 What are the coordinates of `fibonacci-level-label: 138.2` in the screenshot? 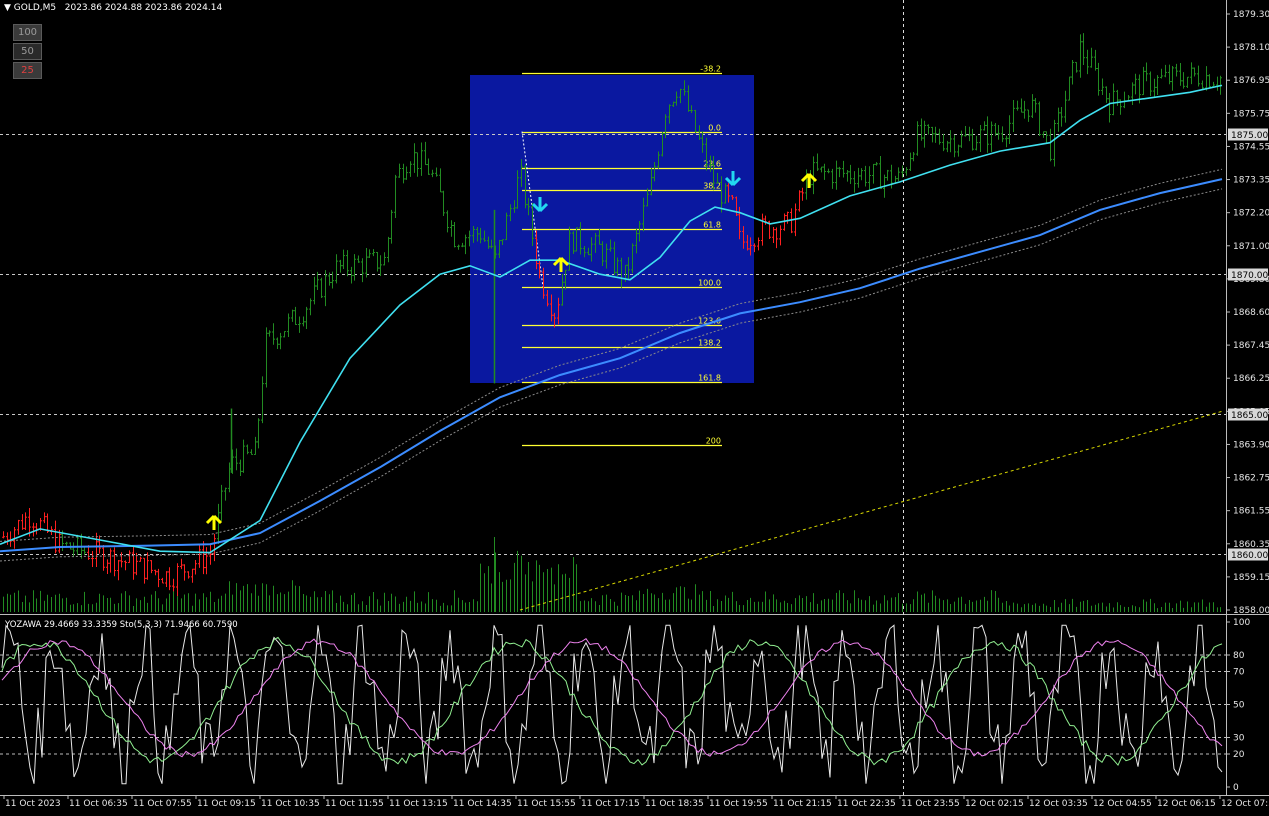 It's located at (709, 343).